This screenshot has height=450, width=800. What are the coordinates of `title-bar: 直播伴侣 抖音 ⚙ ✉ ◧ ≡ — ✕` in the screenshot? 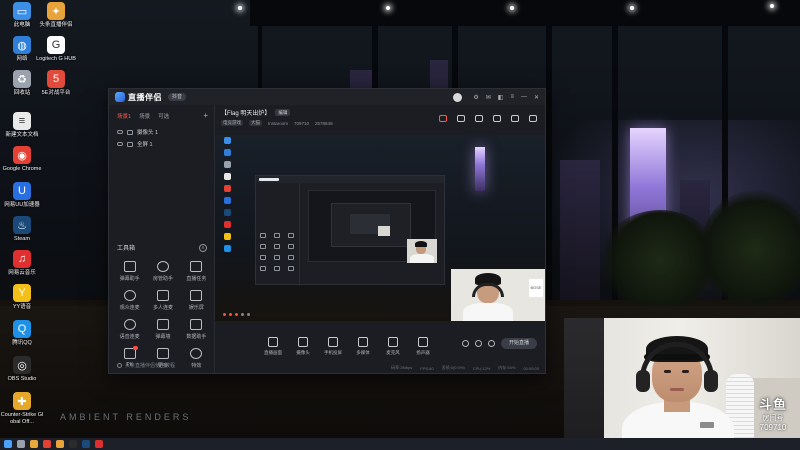 It's located at (327, 97).